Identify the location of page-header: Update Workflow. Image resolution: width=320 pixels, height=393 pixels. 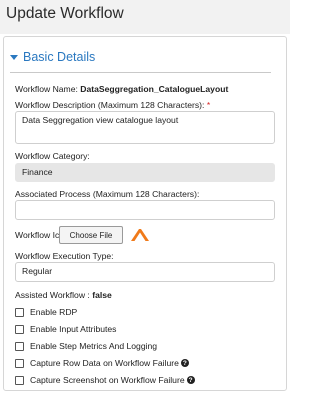
(145, 17).